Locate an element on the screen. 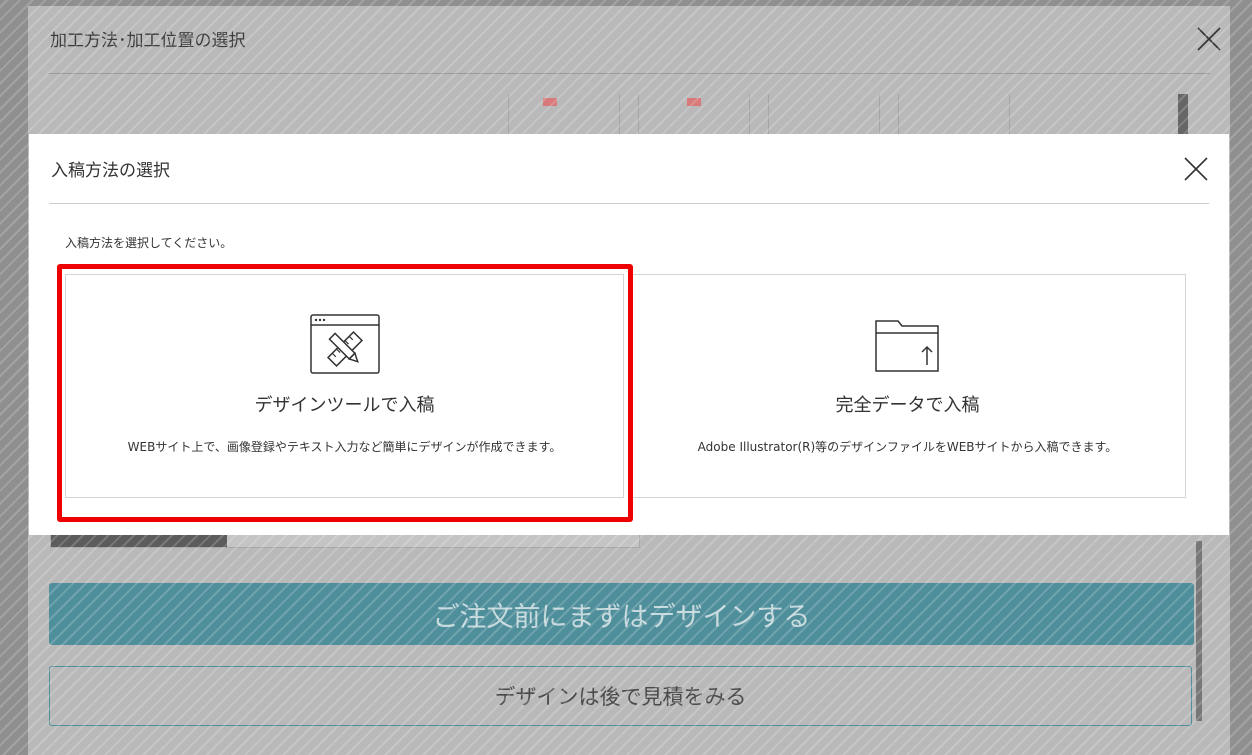  option-title: デザインツールで入稿 is located at coordinates (344, 405).